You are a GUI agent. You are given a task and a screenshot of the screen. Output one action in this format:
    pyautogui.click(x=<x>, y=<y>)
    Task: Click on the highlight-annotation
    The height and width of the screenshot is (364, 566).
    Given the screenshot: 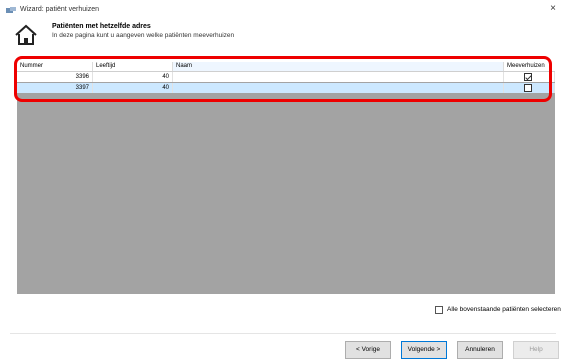 What is the action you would take?
    pyautogui.click(x=283, y=79)
    